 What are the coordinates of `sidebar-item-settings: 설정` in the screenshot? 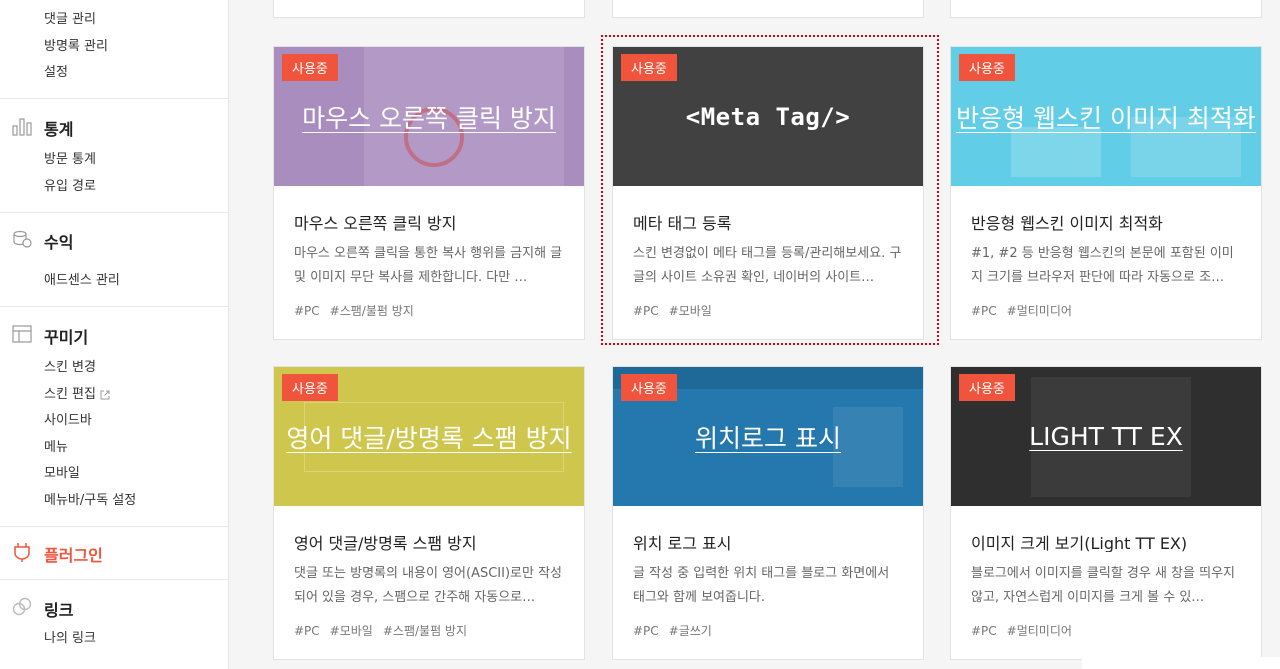 It's located at (56, 70).